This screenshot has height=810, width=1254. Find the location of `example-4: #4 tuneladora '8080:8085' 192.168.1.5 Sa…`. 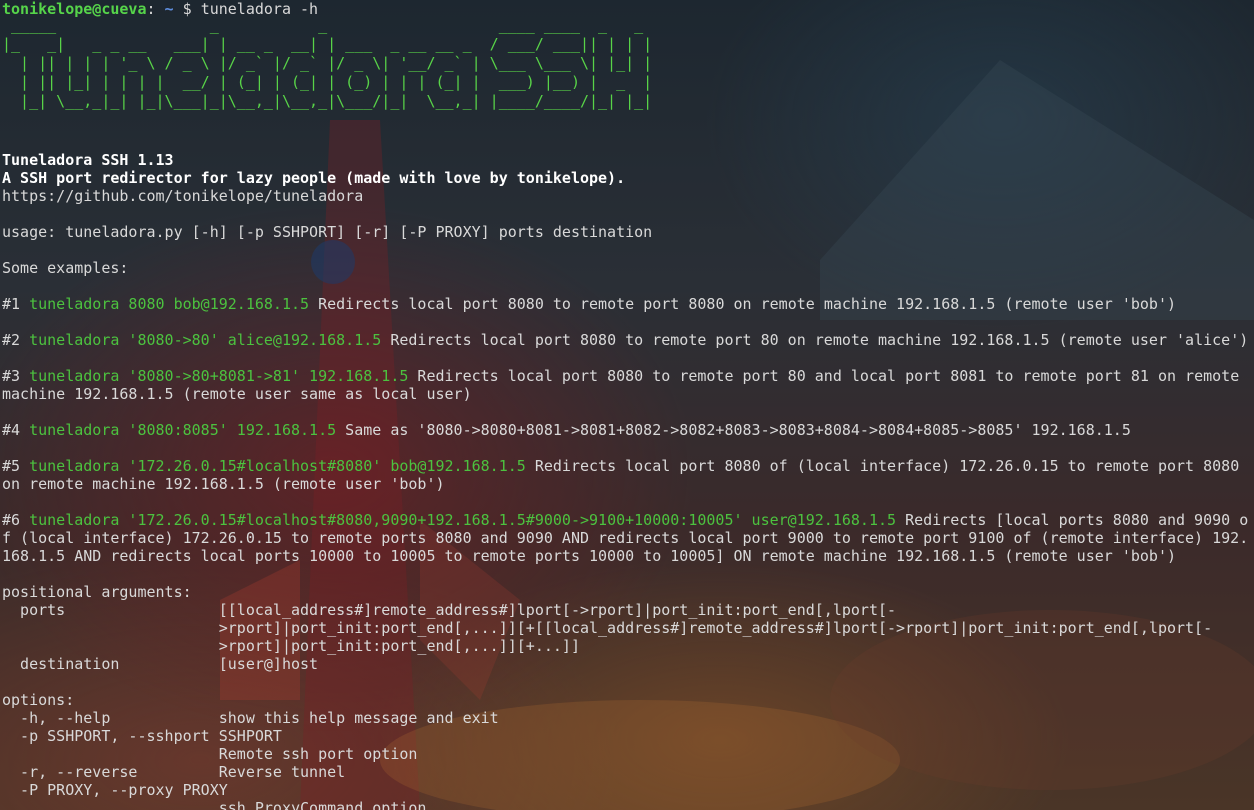

example-4: #4 tuneladora '8080:8085' 192.168.1.5 Sa… is located at coordinates (627, 430).